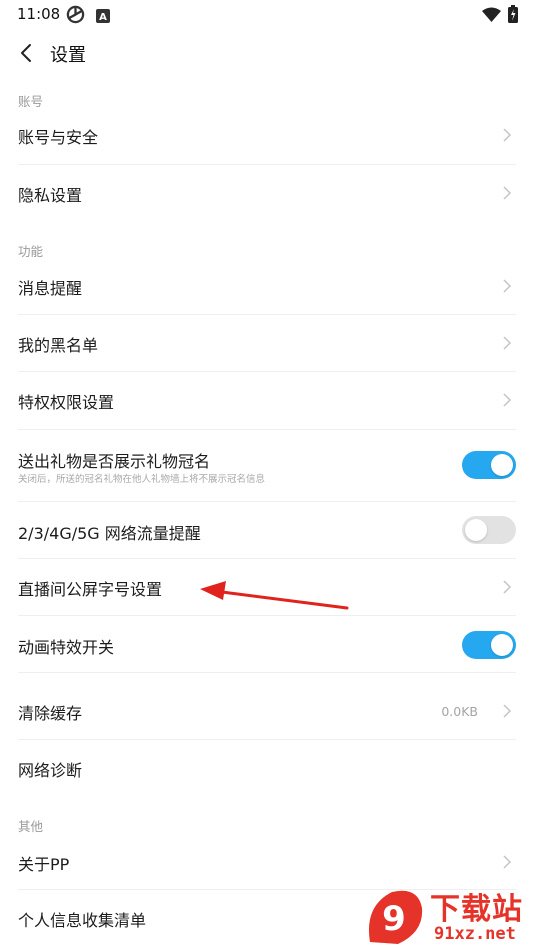  Describe the element at coordinates (58, 137) in the screenshot. I see `row-label: 账号与安全` at that location.